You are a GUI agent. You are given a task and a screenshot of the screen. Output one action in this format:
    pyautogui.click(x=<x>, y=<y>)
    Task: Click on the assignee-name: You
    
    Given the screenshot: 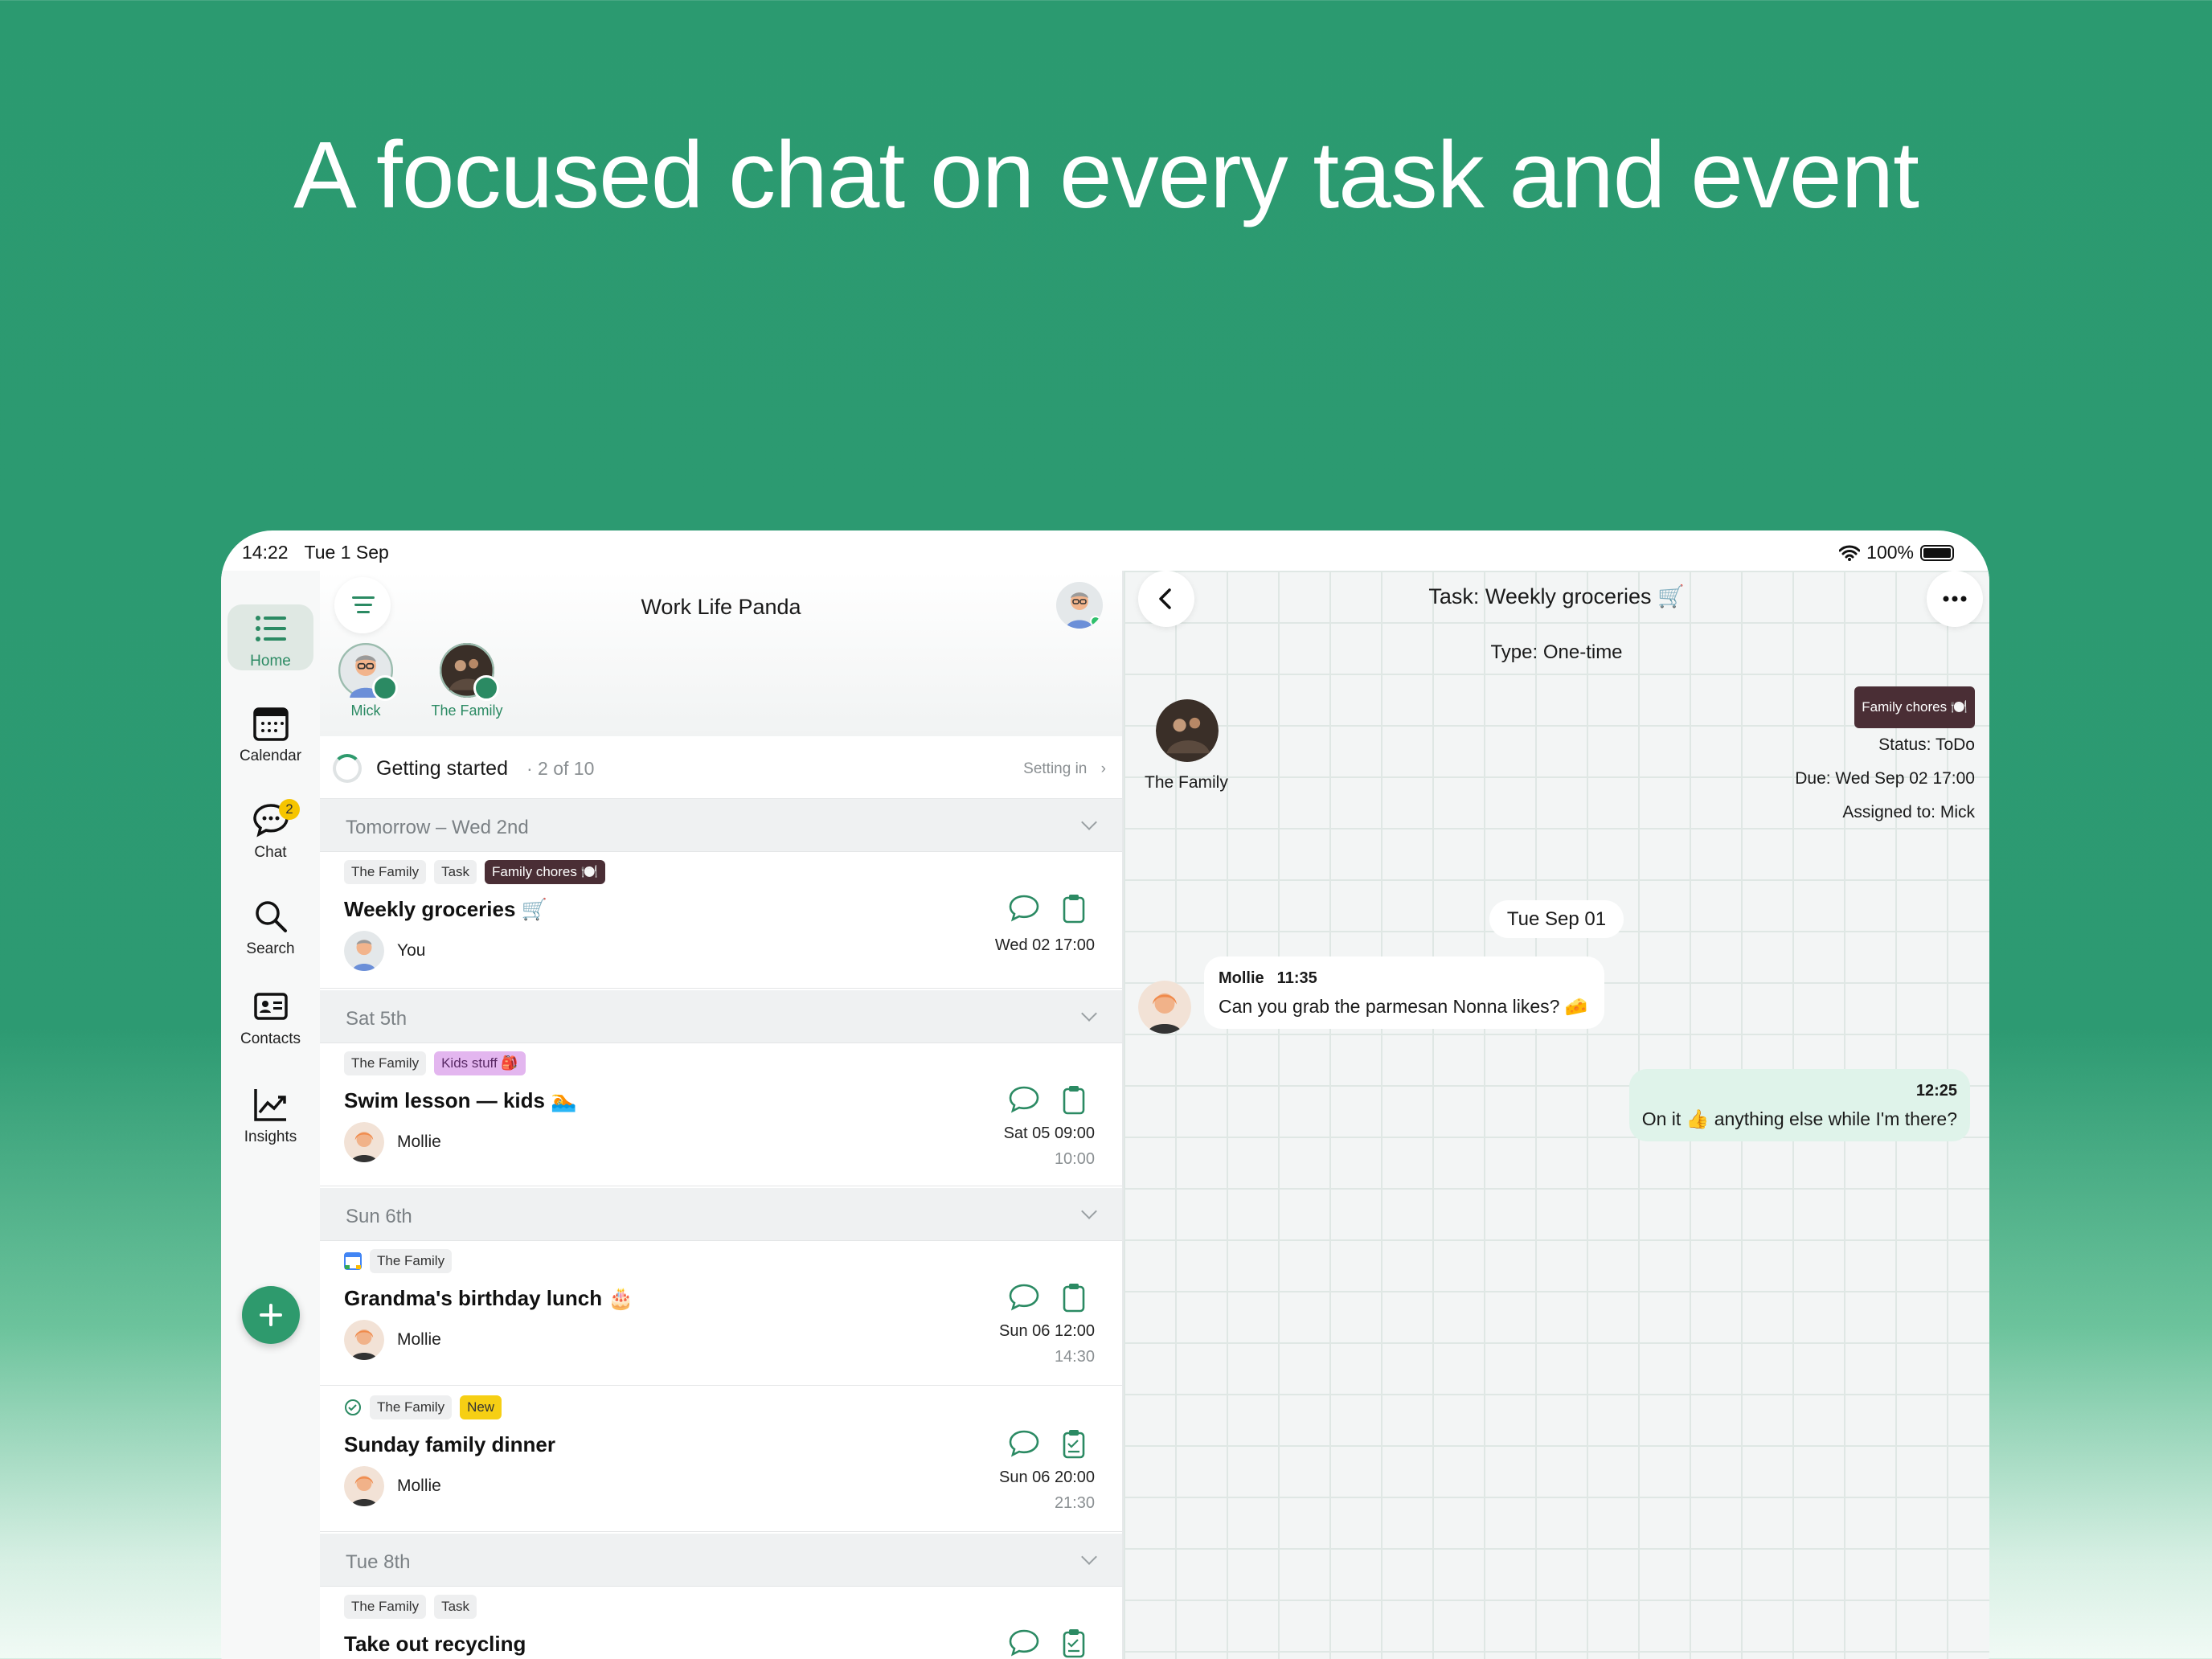 What is the action you would take?
    pyautogui.click(x=411, y=950)
    